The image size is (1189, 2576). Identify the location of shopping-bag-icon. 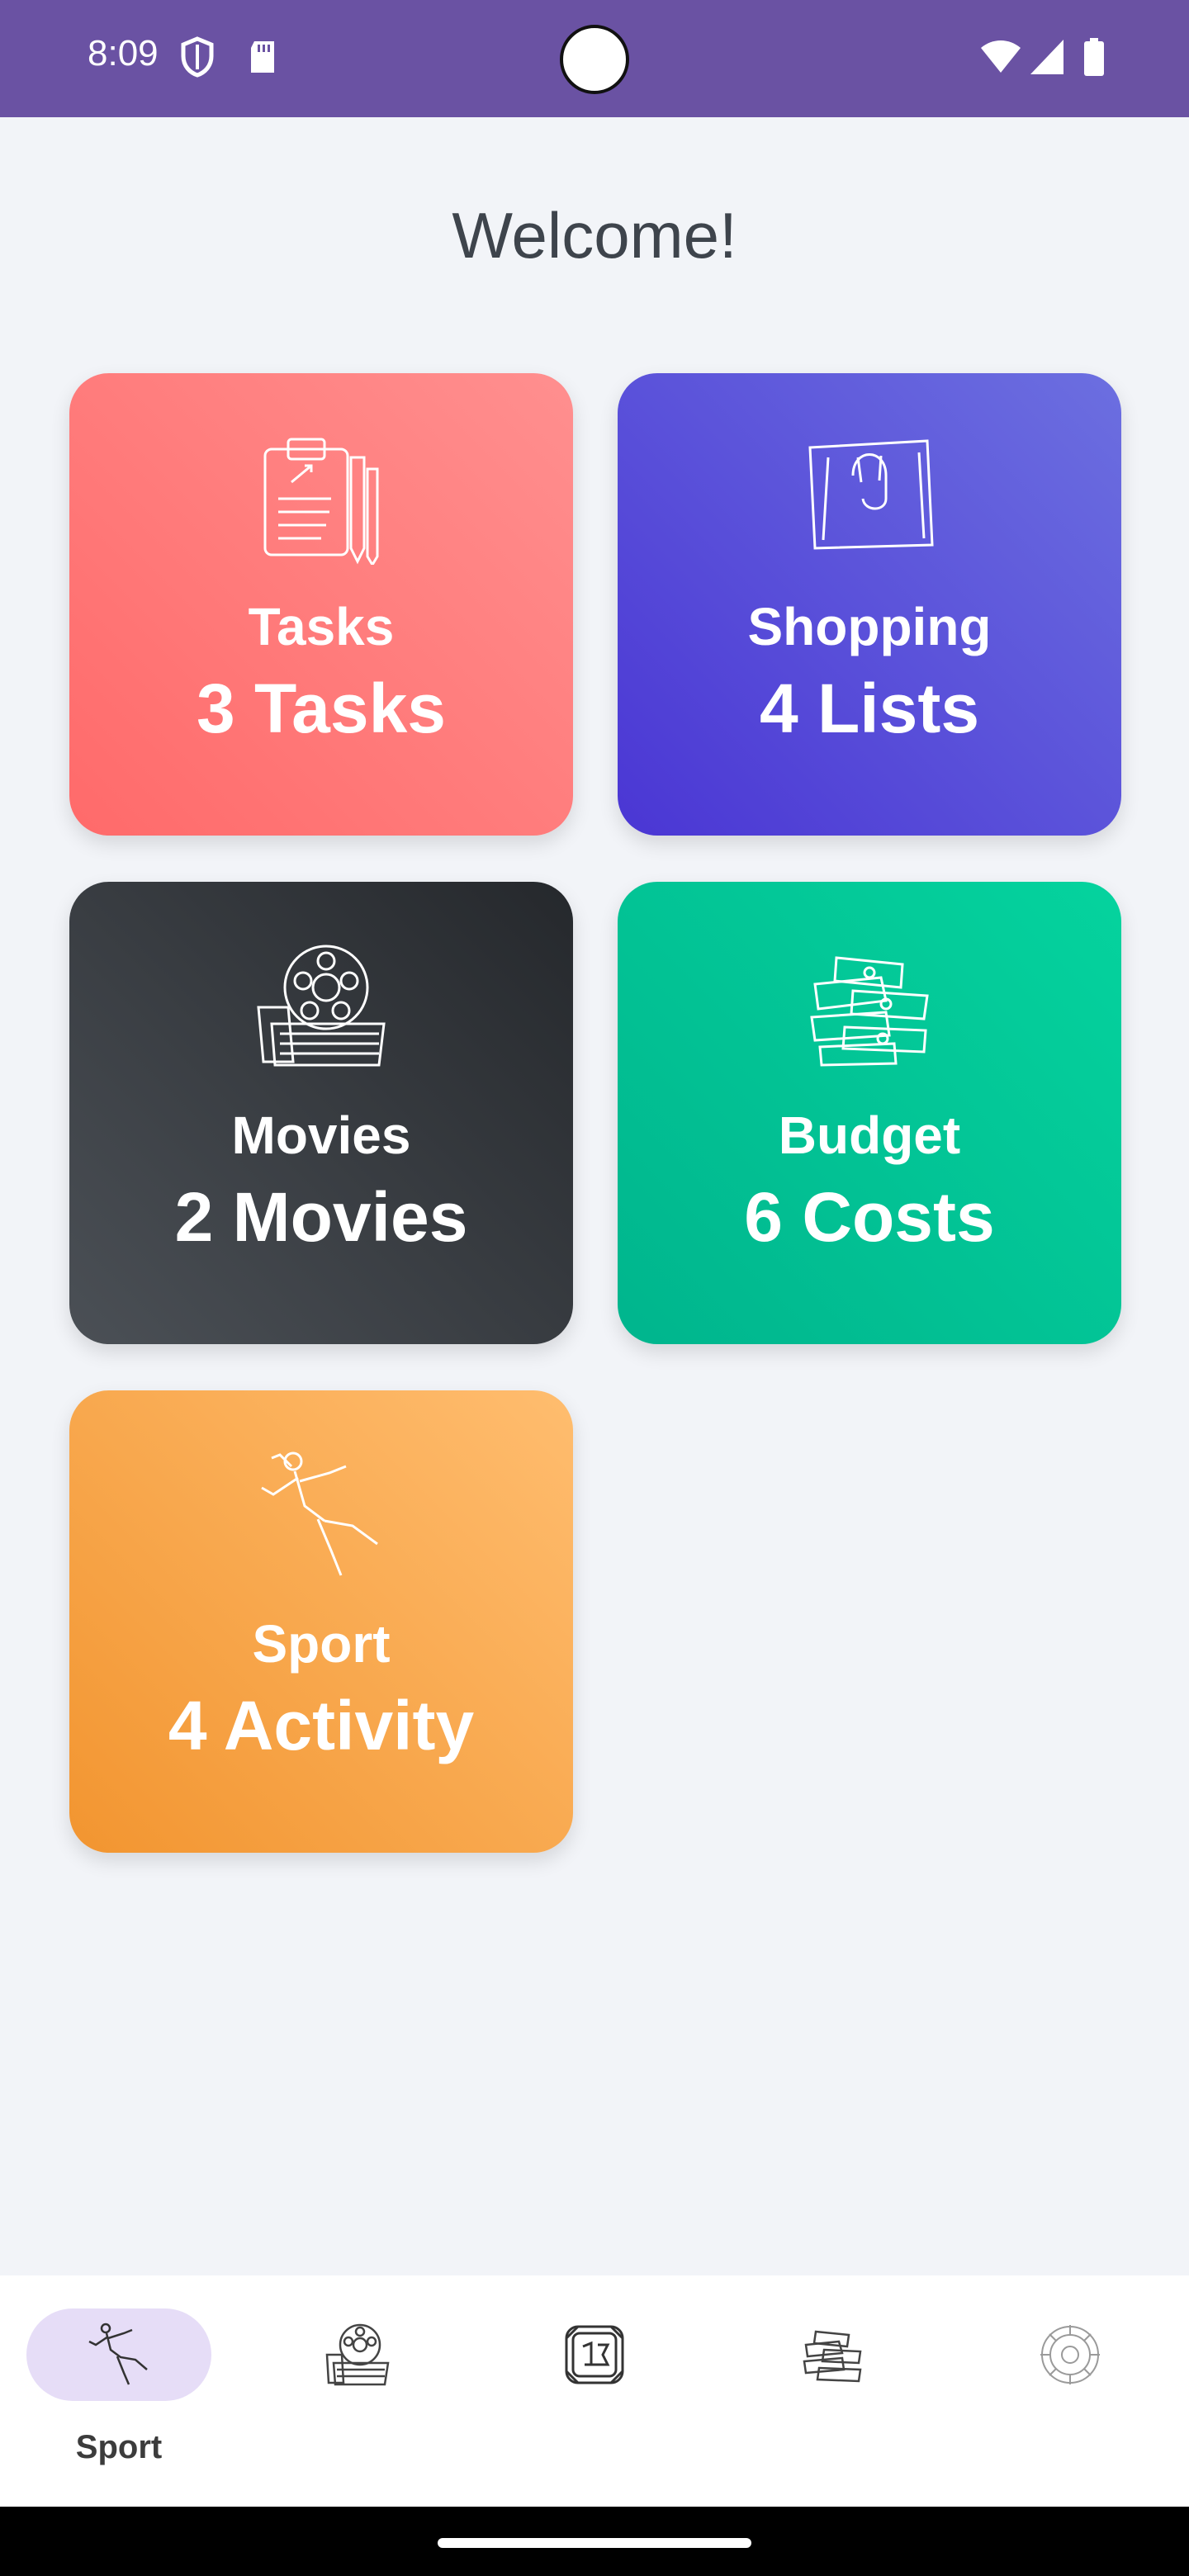
(871, 494).